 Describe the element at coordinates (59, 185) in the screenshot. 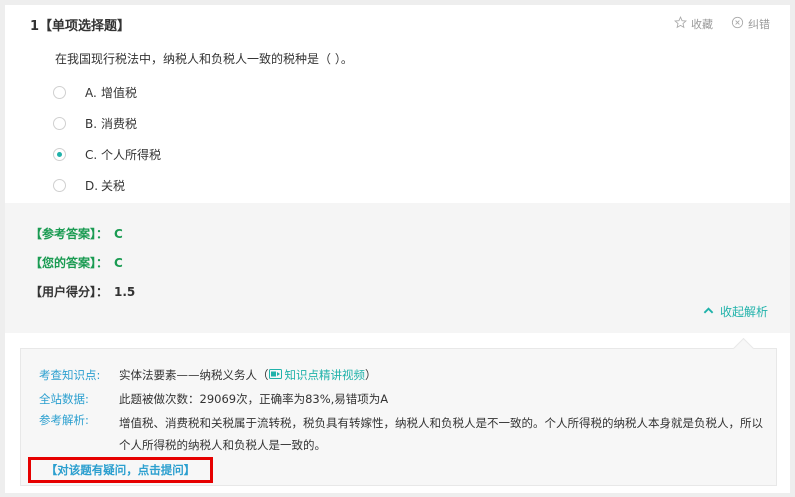

I see `radio-d` at that location.